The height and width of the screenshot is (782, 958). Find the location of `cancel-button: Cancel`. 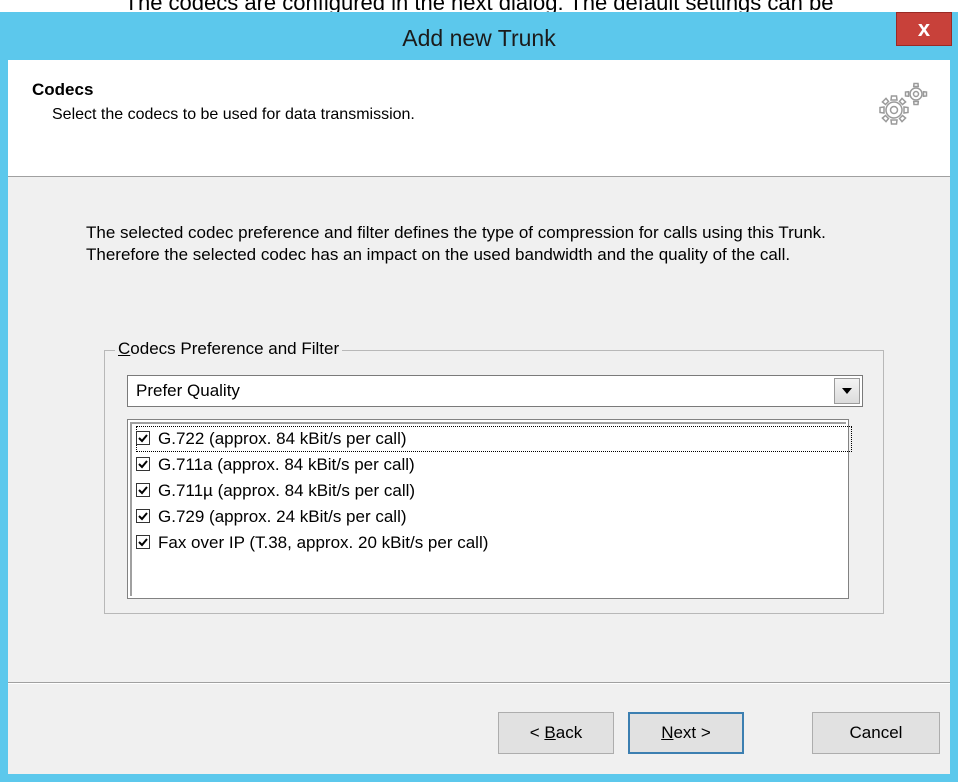

cancel-button: Cancel is located at coordinates (876, 733).